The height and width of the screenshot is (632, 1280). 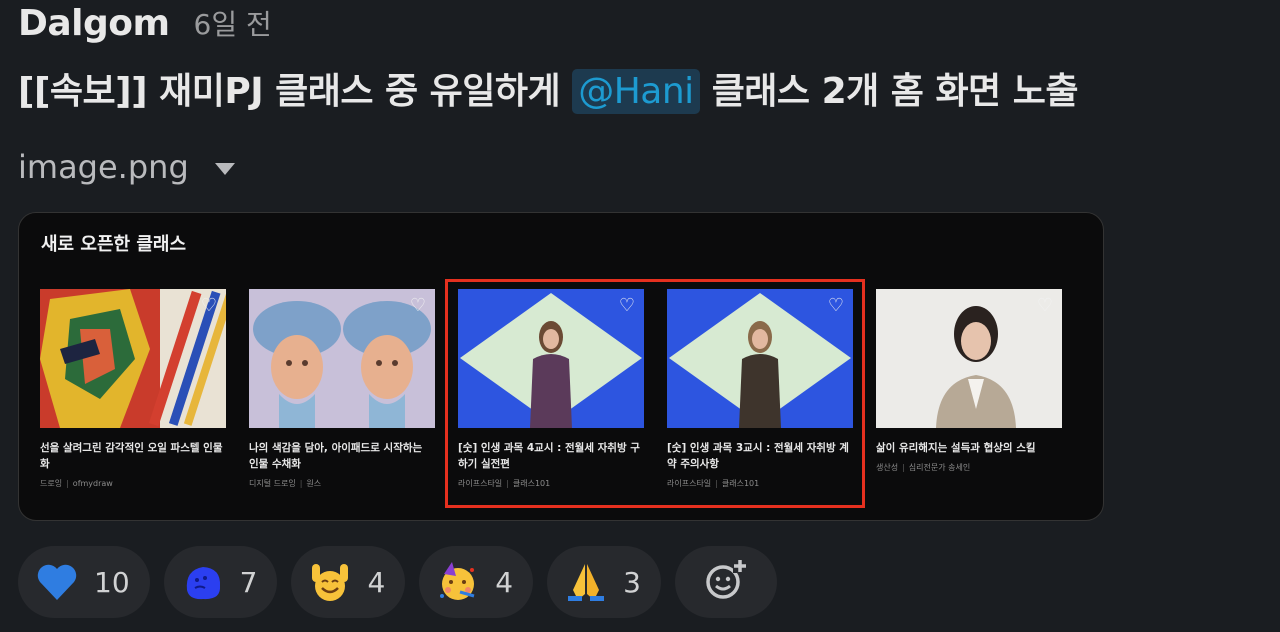 What do you see at coordinates (133, 483) in the screenshot?
I see `class-meta: 드로잉 | ofmydraw` at bounding box center [133, 483].